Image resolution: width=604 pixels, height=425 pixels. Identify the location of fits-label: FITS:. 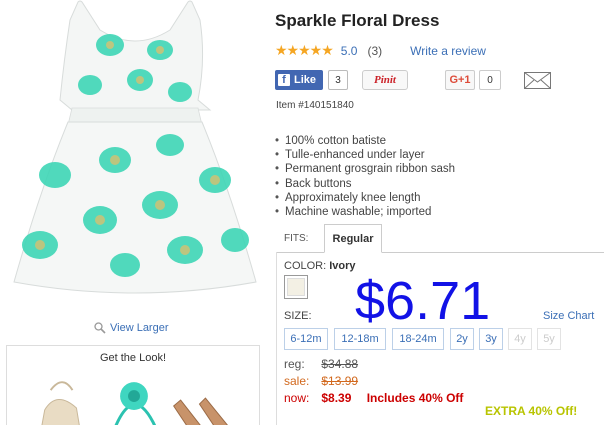
(296, 238).